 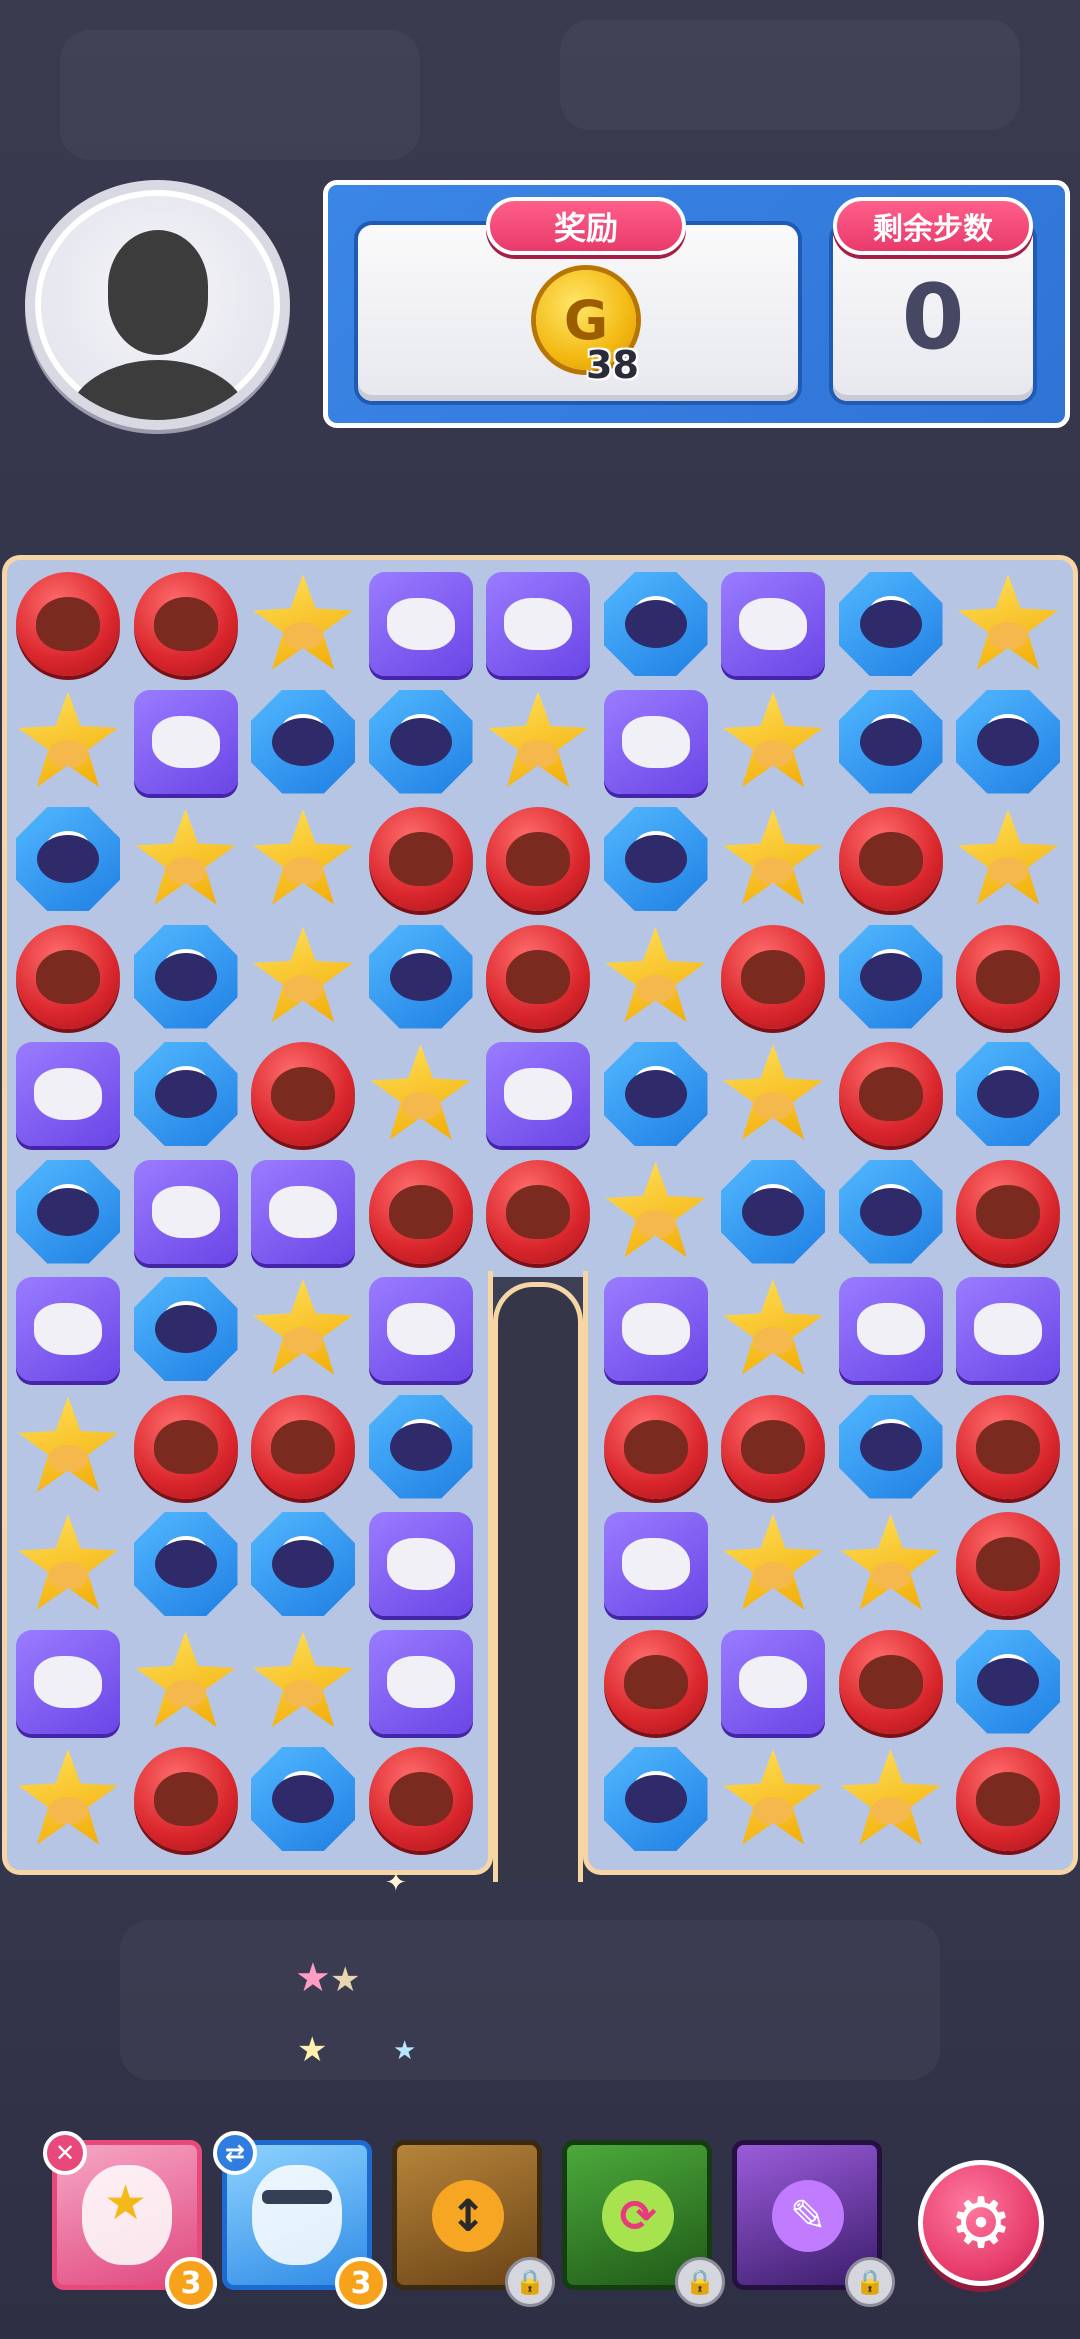 What do you see at coordinates (981, 2223) in the screenshot?
I see `settings-button: ⚙` at bounding box center [981, 2223].